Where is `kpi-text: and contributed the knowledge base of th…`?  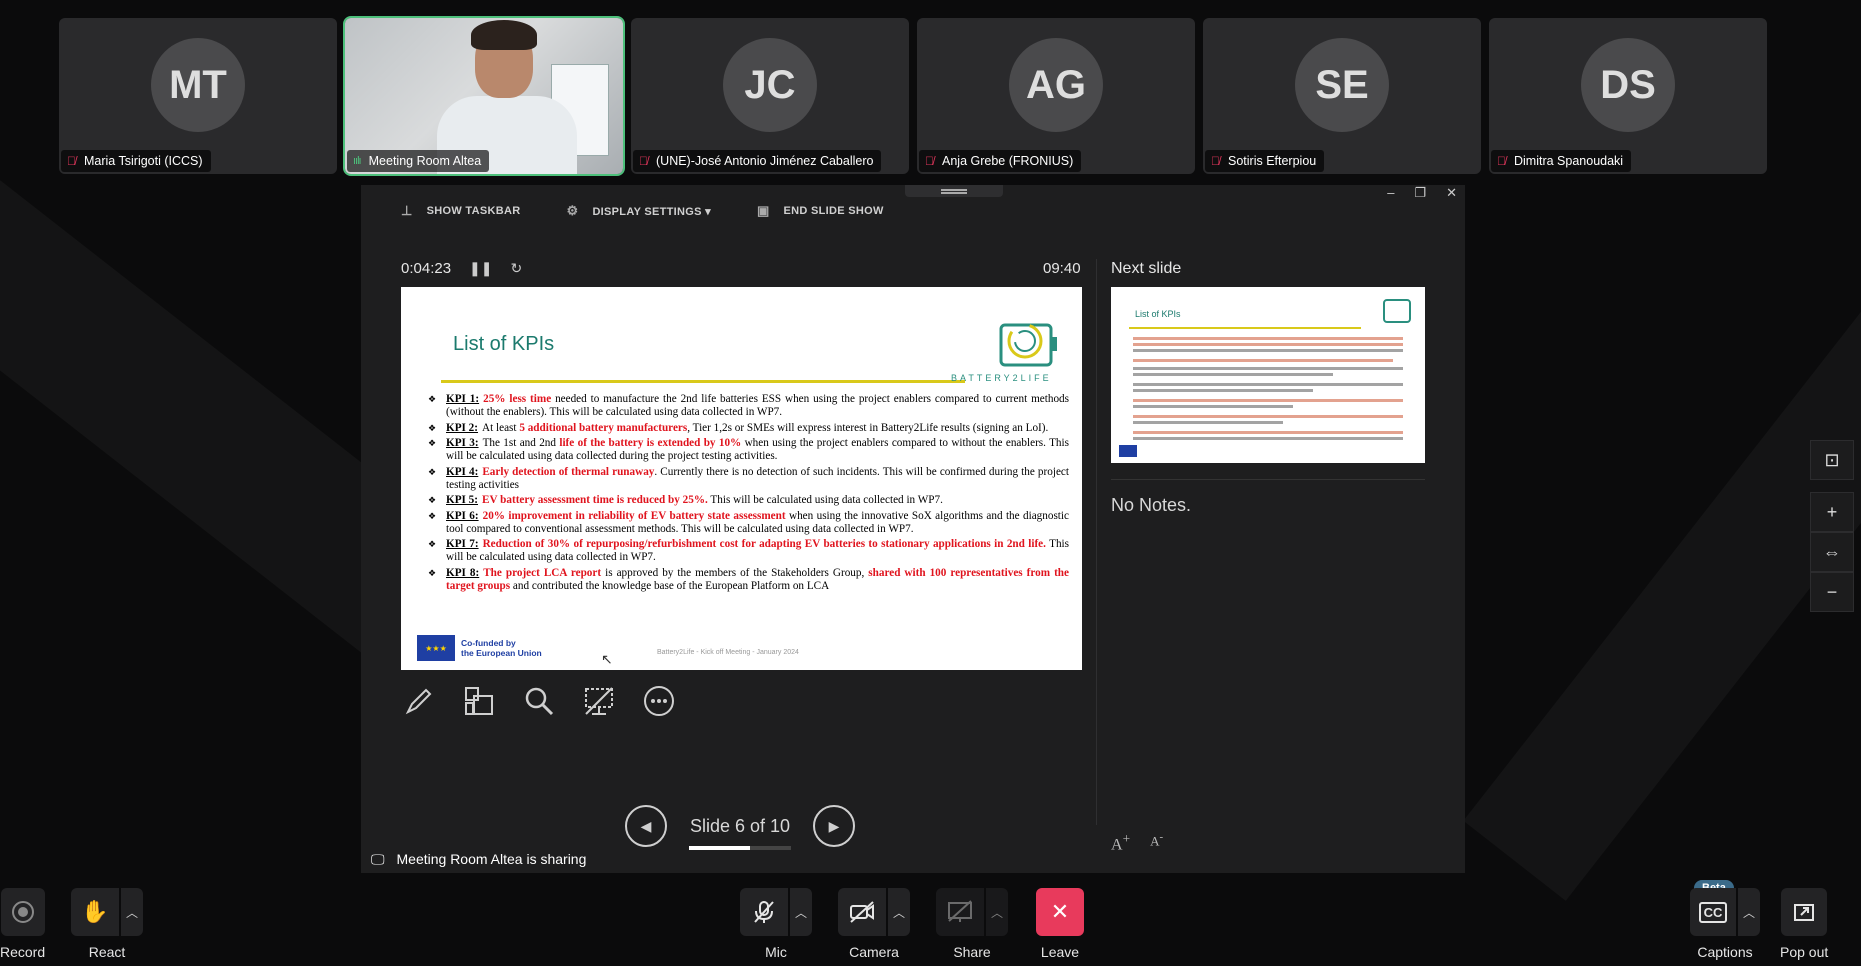 kpi-text: and contributed the knowledge base of th… is located at coordinates (670, 585).